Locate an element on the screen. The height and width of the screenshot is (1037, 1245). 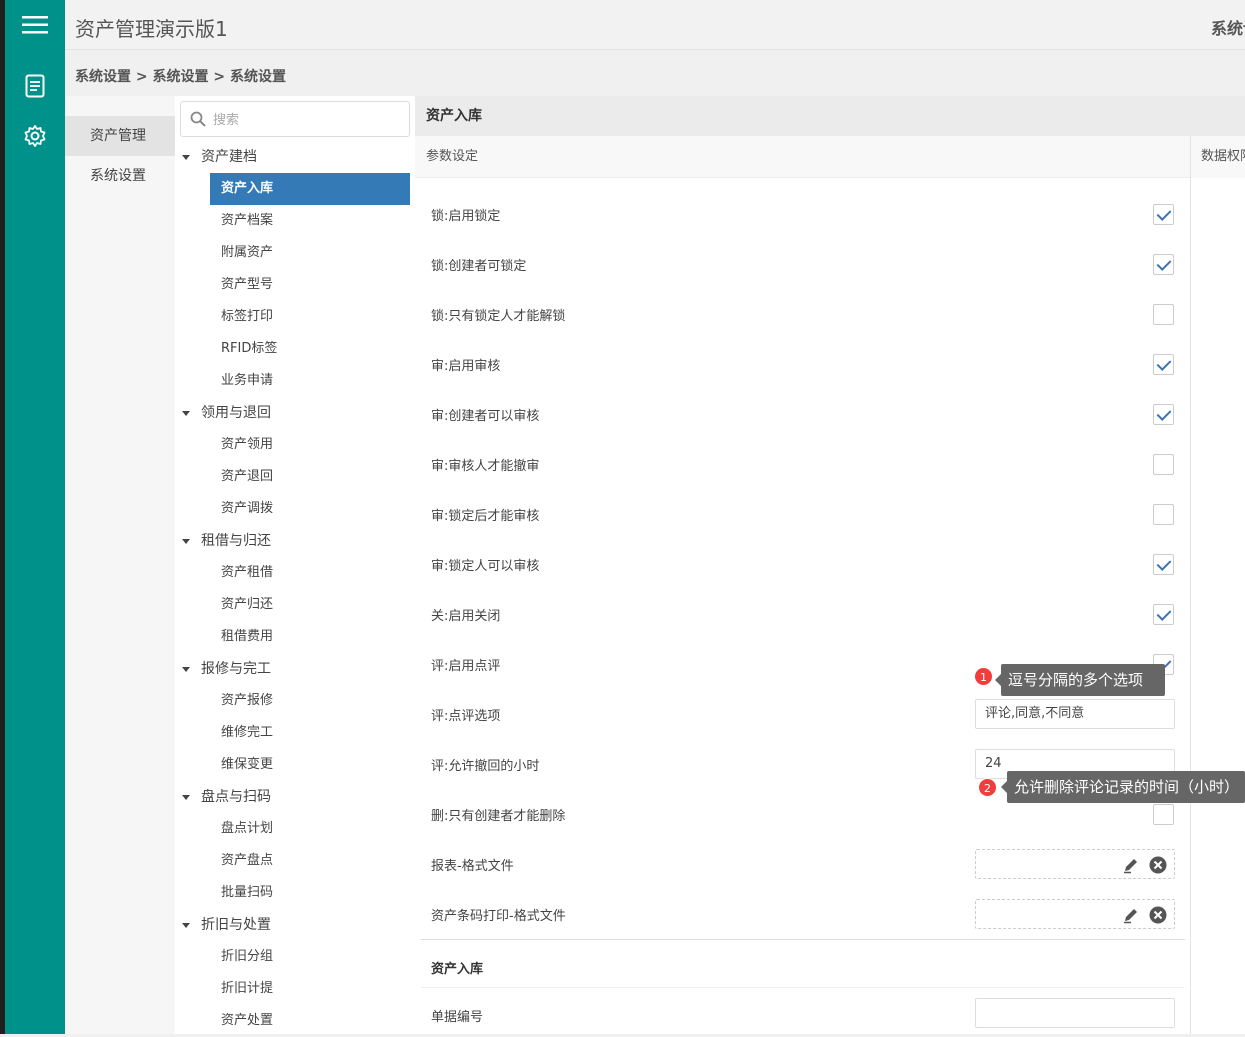
search-input is located at coordinates (308, 120).